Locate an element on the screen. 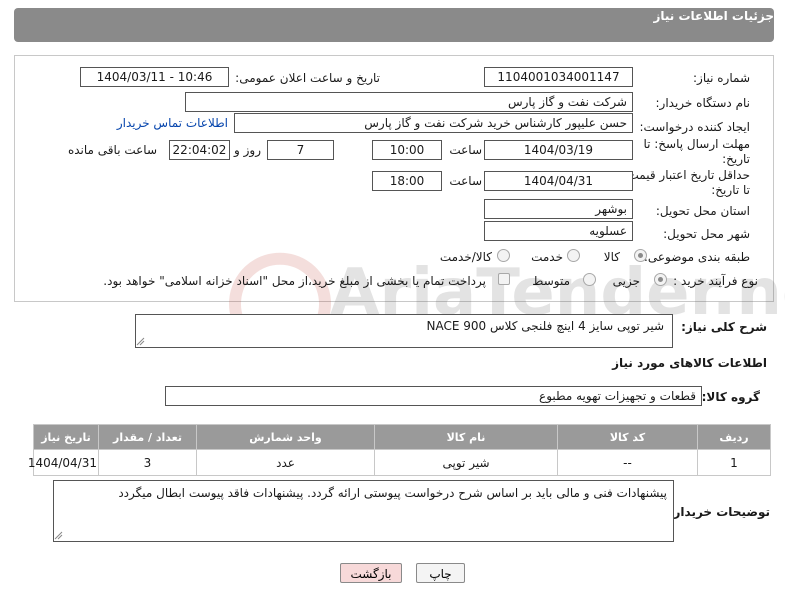  need-number-field: 1104001034001147 is located at coordinates (558, 77).